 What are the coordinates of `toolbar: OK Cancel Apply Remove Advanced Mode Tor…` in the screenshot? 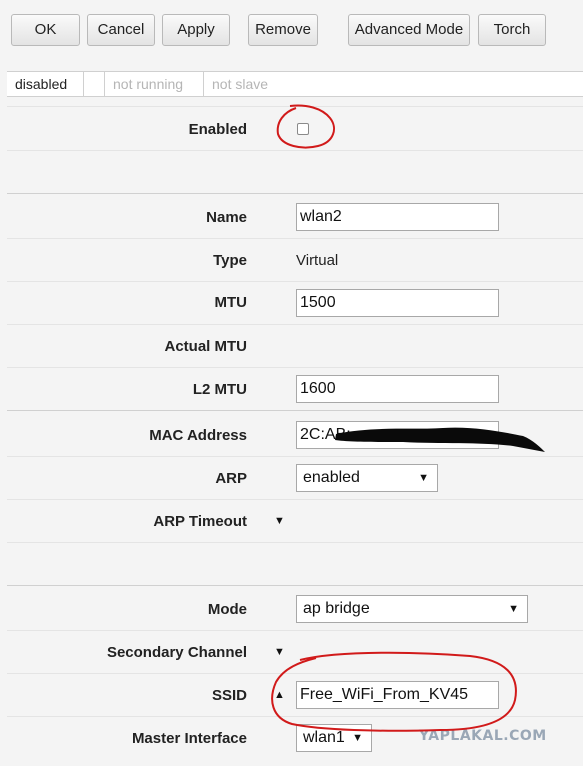 It's located at (291, 31).